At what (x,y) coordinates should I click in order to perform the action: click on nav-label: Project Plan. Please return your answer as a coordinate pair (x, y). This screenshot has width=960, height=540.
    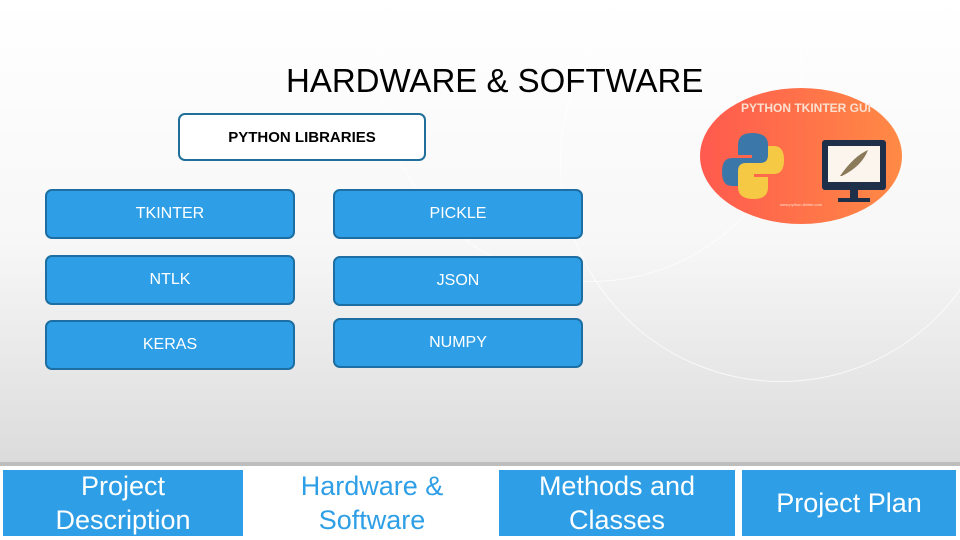
    Looking at the image, I should click on (849, 503).